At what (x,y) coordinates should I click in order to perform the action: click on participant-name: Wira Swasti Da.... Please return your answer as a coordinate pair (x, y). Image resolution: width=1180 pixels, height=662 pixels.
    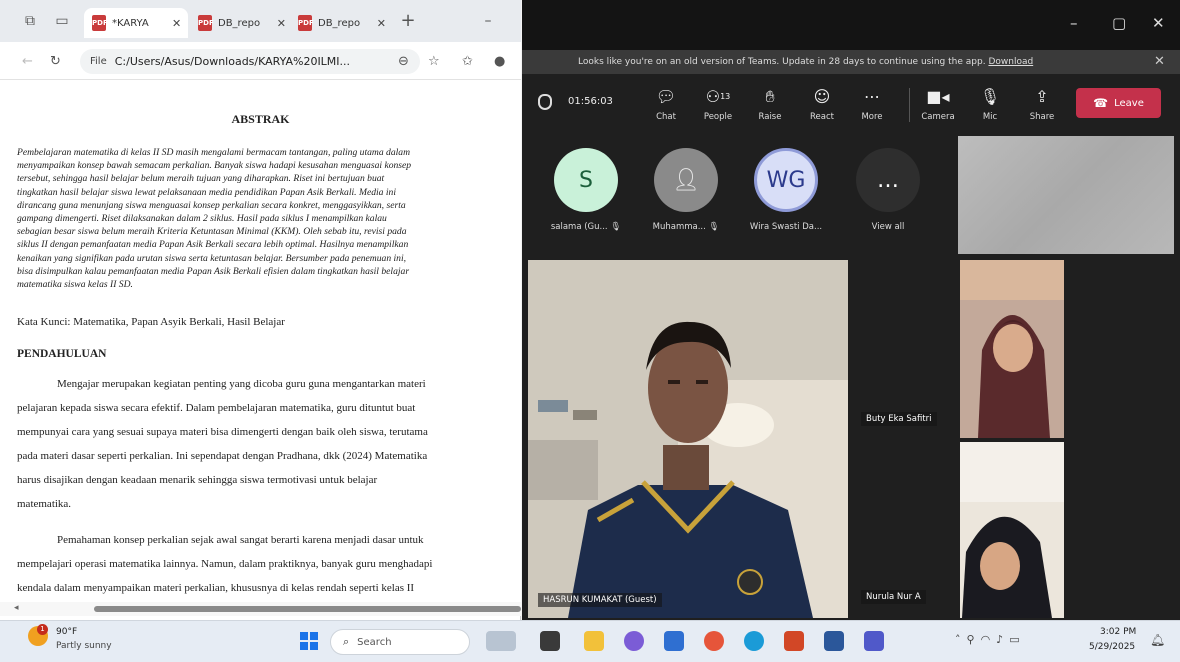
    Looking at the image, I should click on (786, 227).